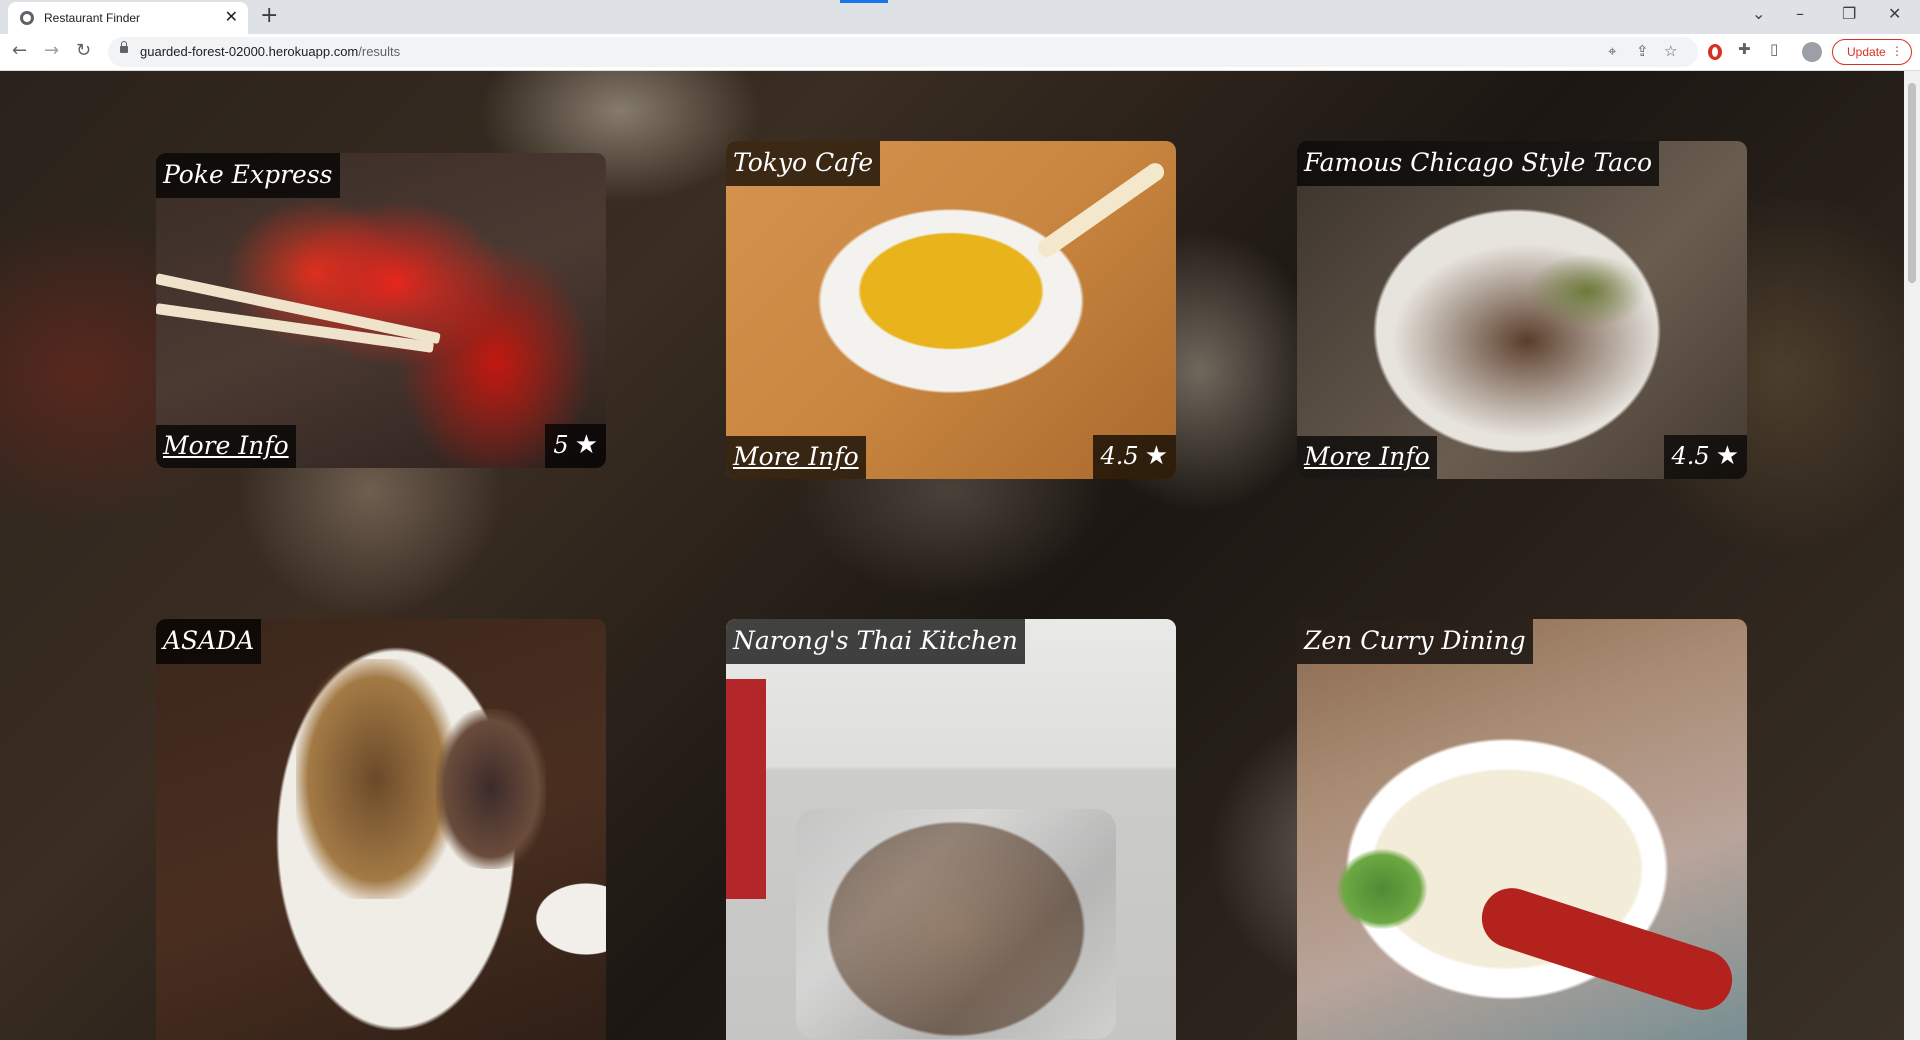 Image resolution: width=1920 pixels, height=1040 pixels. I want to click on extensions-puzzle-icon: ✚, so click(1744, 49).